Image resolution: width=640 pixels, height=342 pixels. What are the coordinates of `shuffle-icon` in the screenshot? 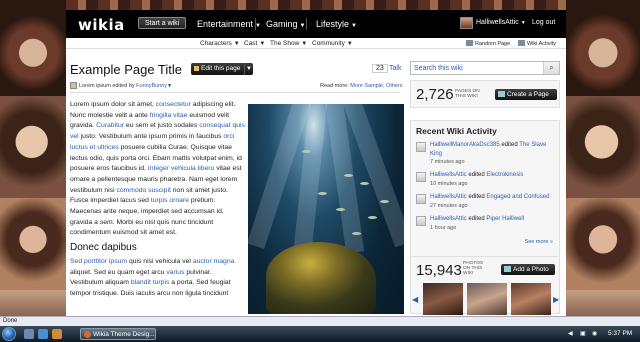 It's located at (469, 43).